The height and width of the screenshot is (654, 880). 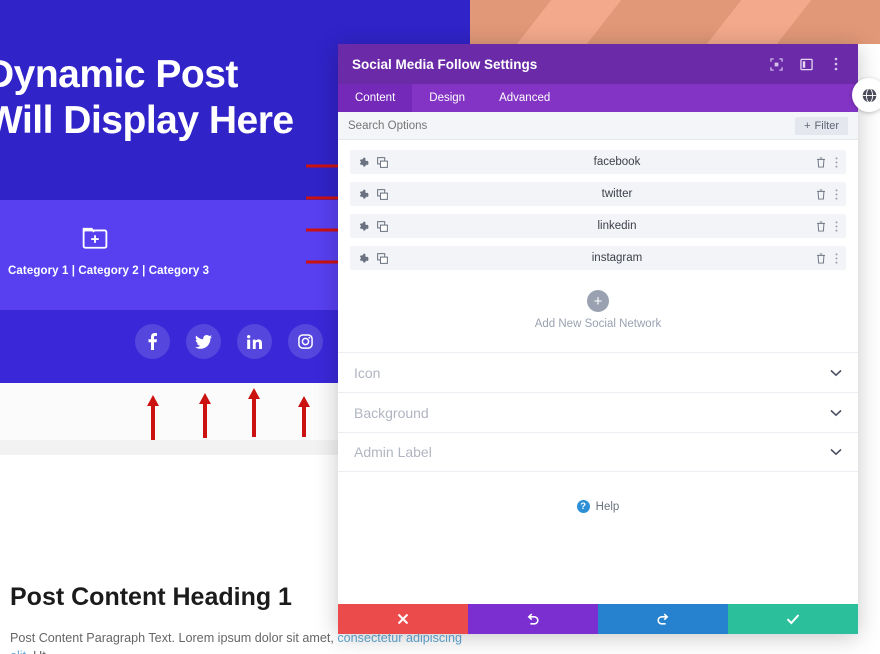 I want to click on add-new-social-network: + Add New Social Network, so click(x=598, y=304).